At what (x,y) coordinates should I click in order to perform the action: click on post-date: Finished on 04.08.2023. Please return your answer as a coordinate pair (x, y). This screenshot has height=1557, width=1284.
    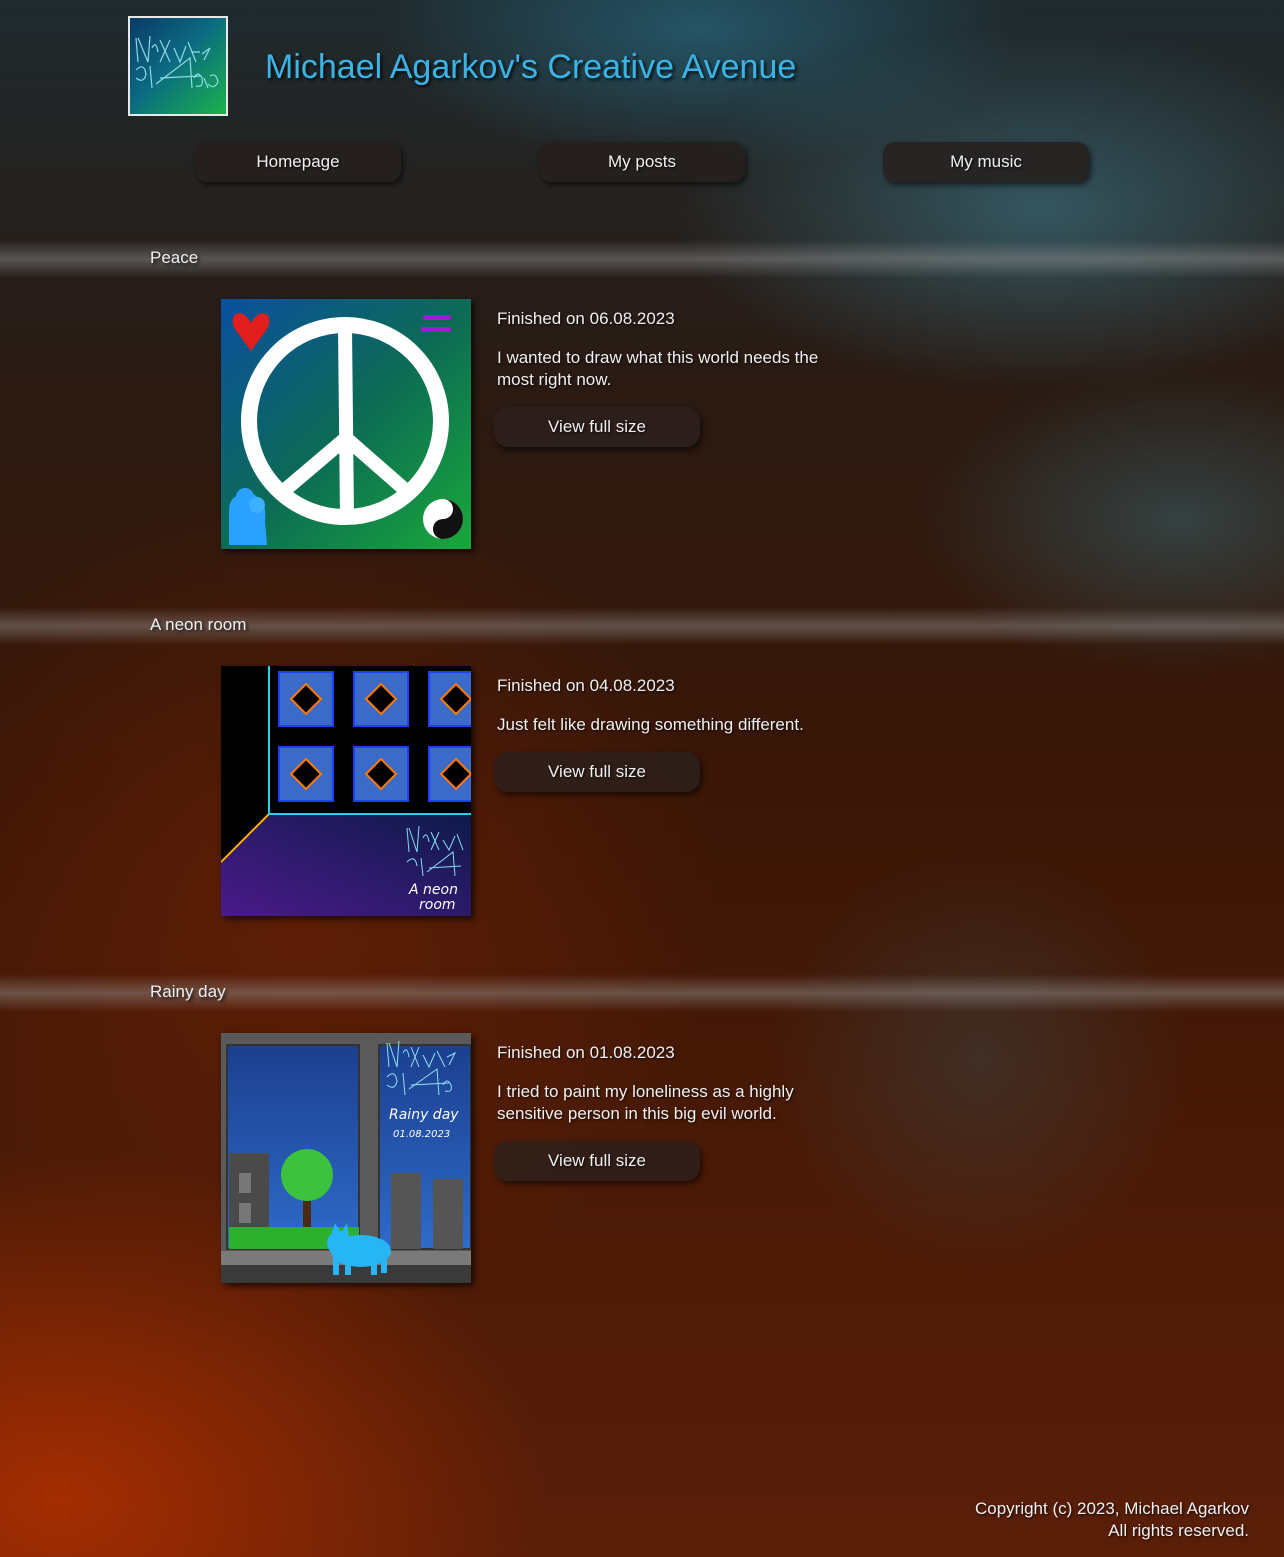
    Looking at the image, I should click on (586, 685).